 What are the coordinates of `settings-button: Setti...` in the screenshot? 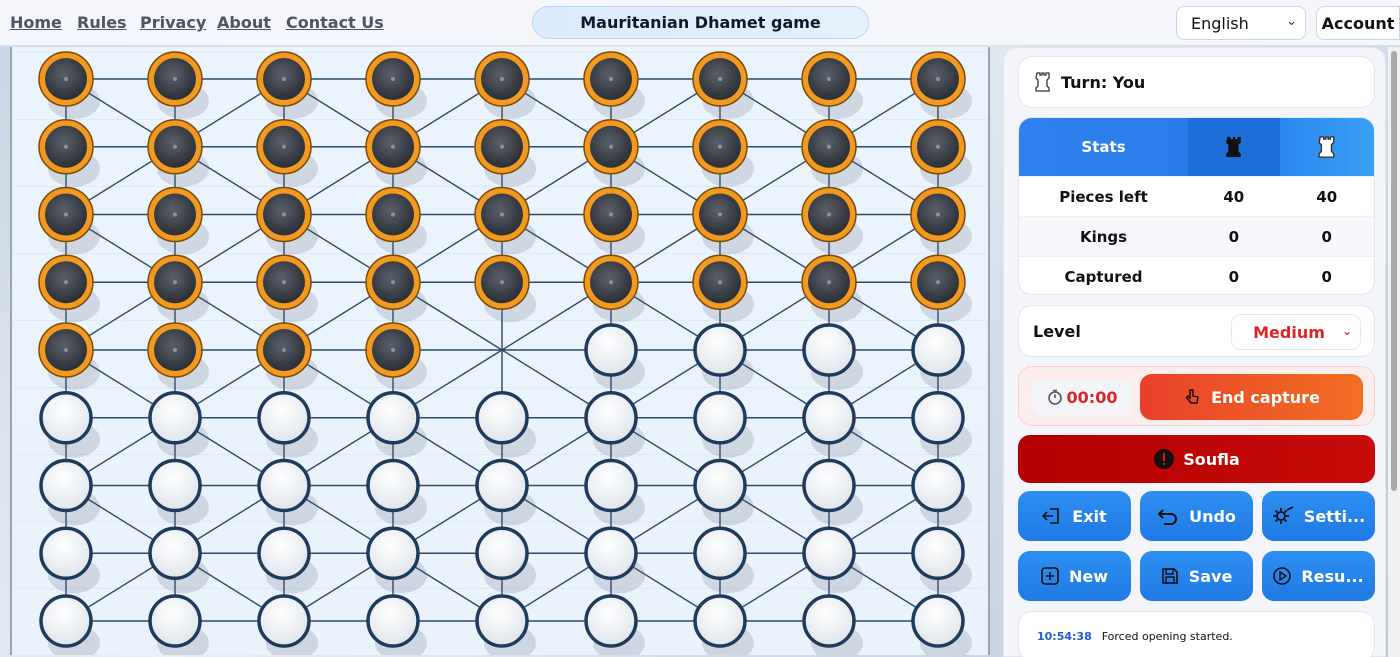 It's located at (1318, 516).